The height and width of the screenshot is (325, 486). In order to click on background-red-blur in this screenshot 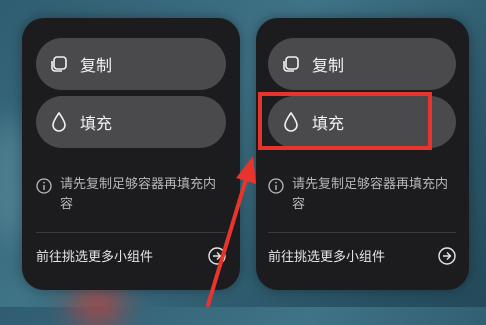, I will do `click(97, 305)`.